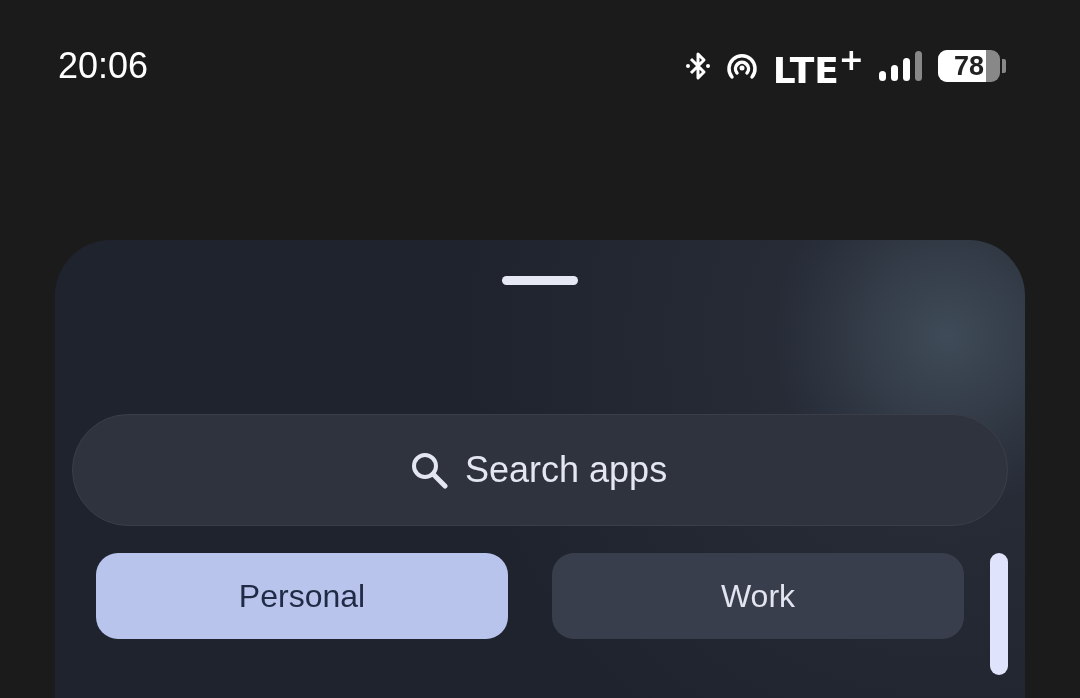 The height and width of the screenshot is (698, 1080). Describe the element at coordinates (741, 66) in the screenshot. I see `hotspot-icon` at that location.